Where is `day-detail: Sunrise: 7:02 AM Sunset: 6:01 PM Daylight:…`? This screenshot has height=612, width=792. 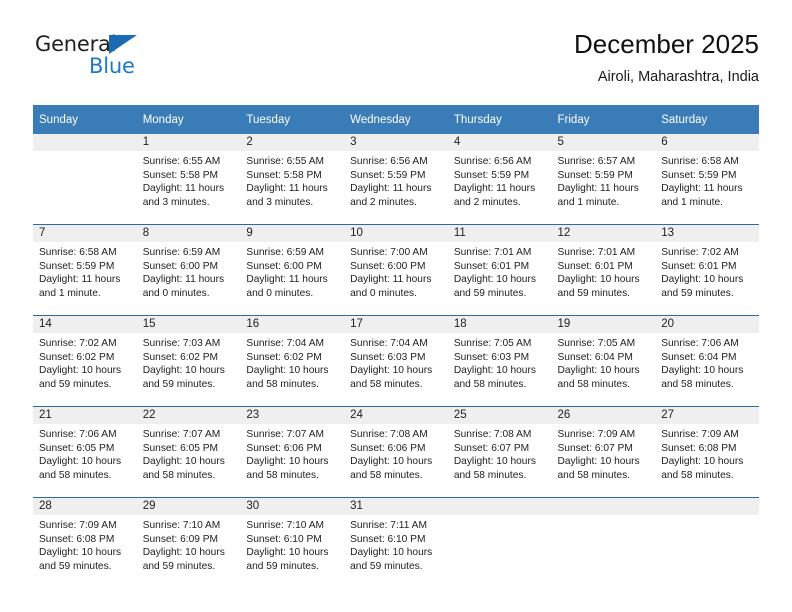 day-detail: Sunrise: 7:02 AM Sunset: 6:01 PM Daylight:… is located at coordinates (707, 271).